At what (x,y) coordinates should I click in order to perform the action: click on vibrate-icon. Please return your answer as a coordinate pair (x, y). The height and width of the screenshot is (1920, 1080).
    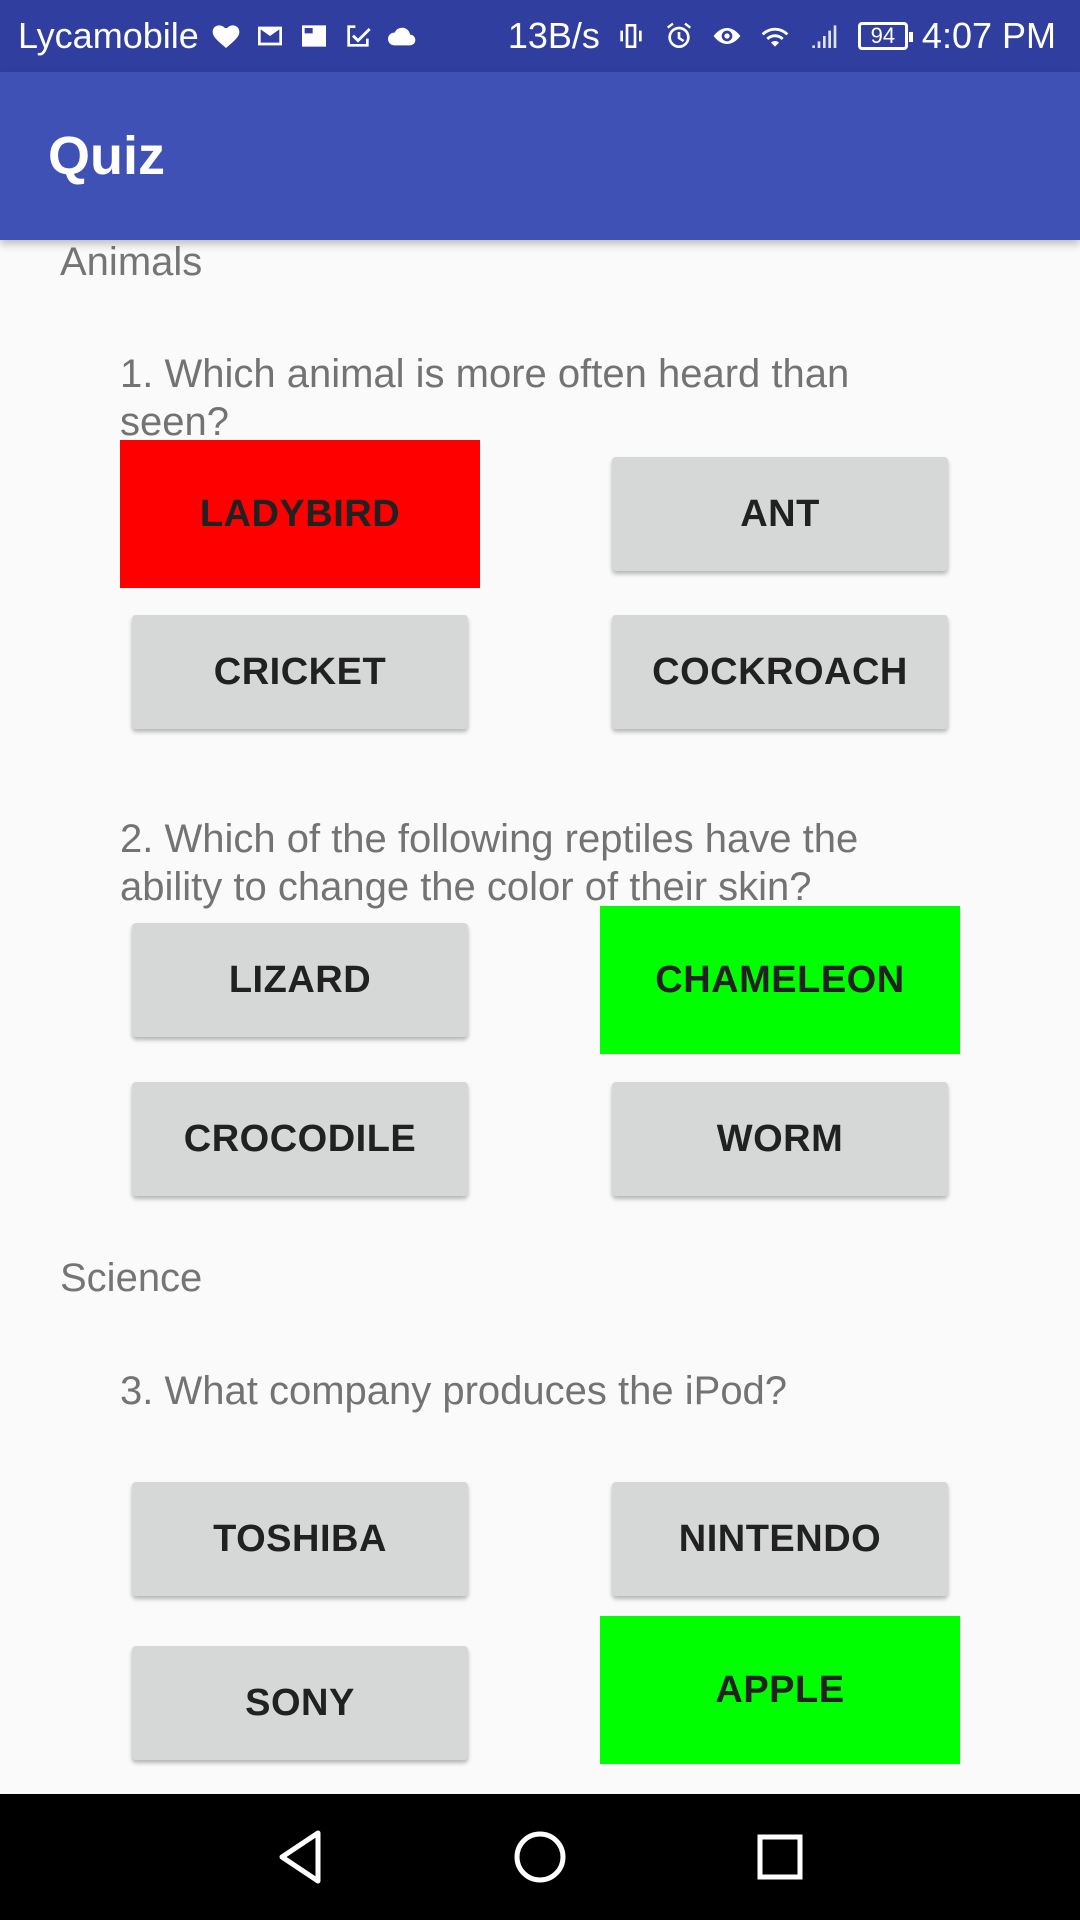
    Looking at the image, I should click on (631, 36).